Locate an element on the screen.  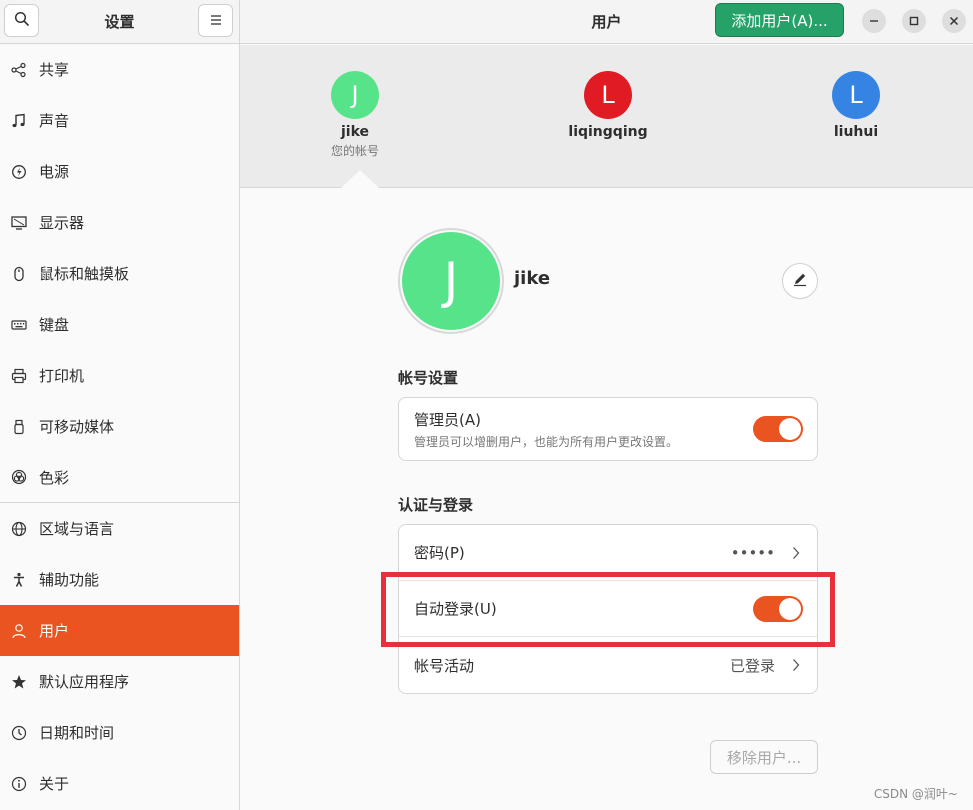
menu-button is located at coordinates (215, 20).